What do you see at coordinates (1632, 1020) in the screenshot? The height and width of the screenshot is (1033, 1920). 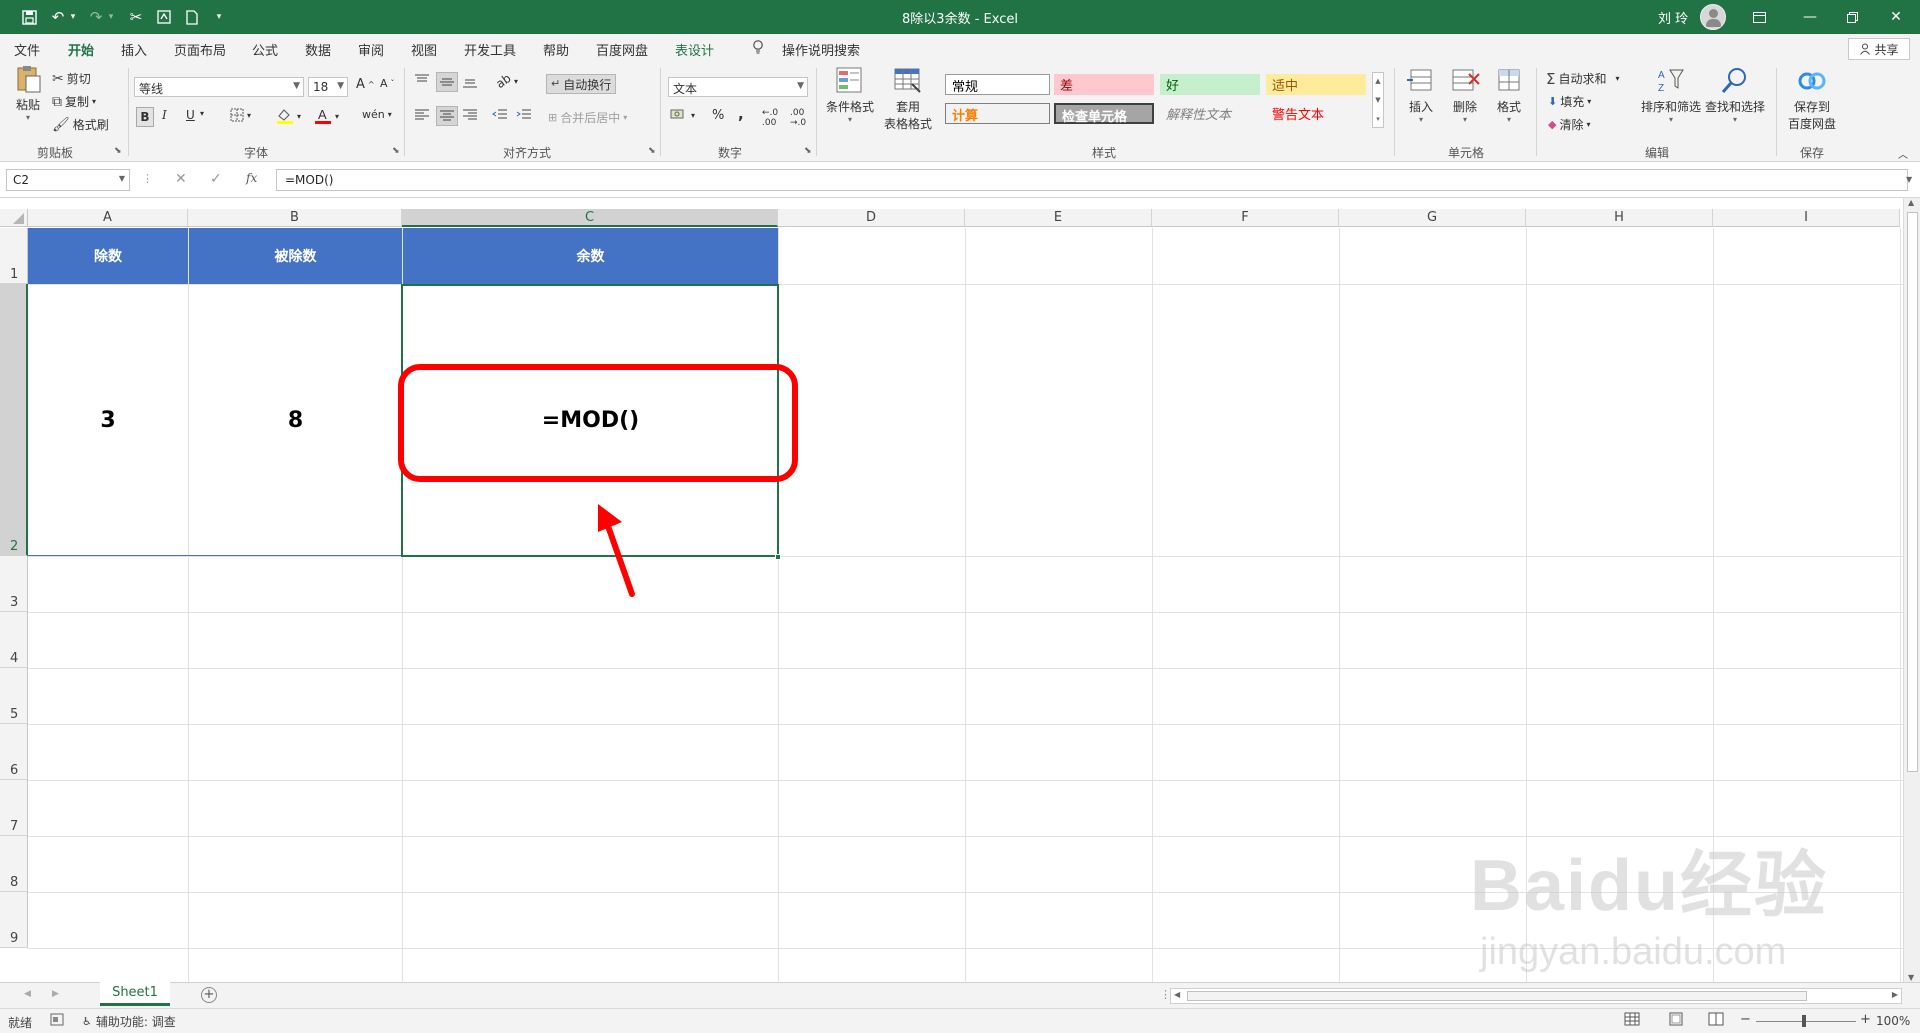 I see `normal-view-icon` at bounding box center [1632, 1020].